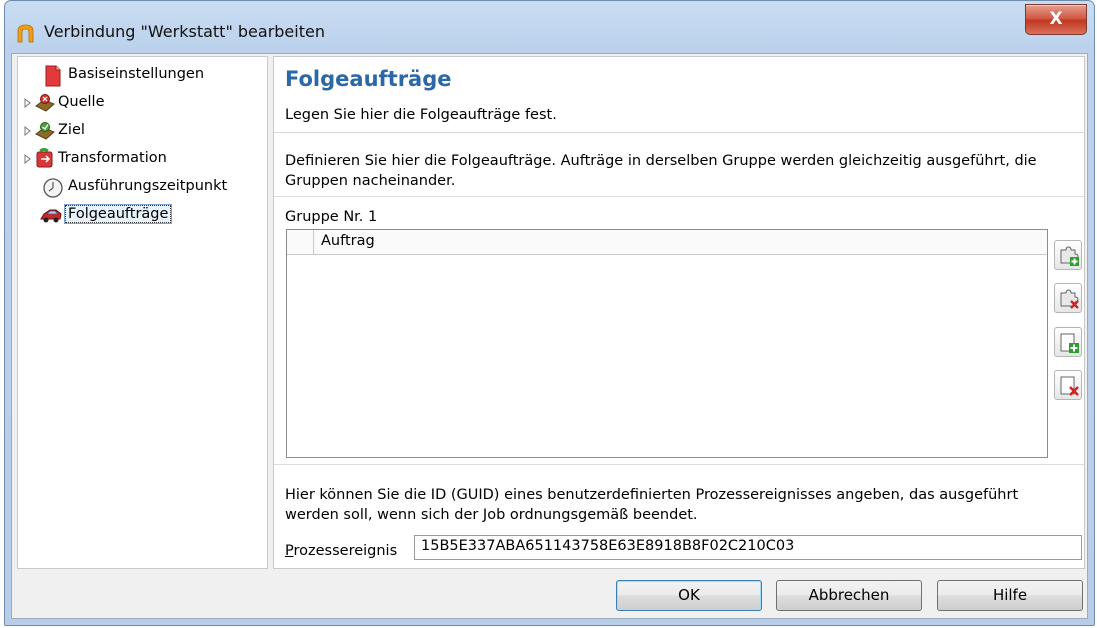  I want to click on tree-item-label: Quelle, so click(81, 102).